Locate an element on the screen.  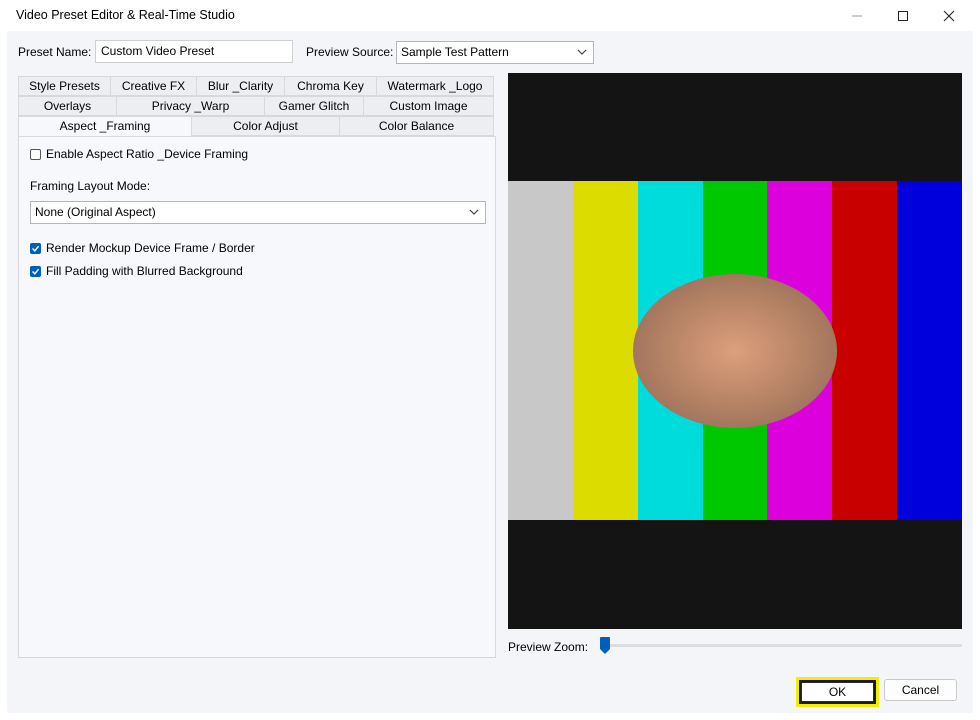
tab-style-presets: Style Presets is located at coordinates (64, 86).